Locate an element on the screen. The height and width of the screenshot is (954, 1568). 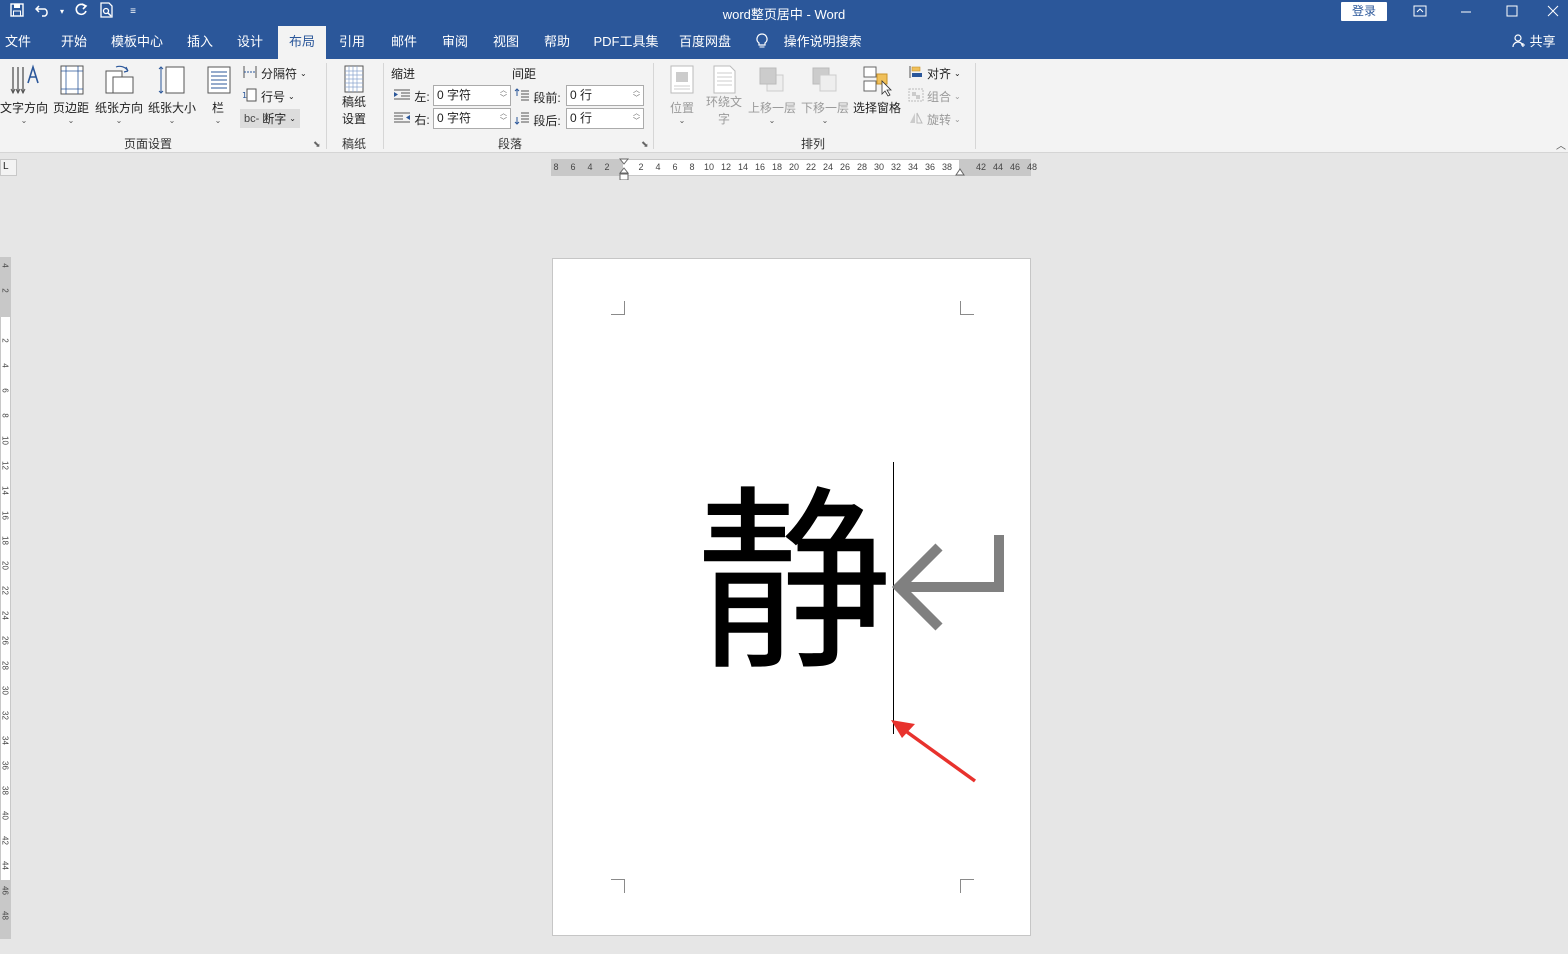
collapse-ribbon-icon: ︿ is located at coordinates (1561, 144).